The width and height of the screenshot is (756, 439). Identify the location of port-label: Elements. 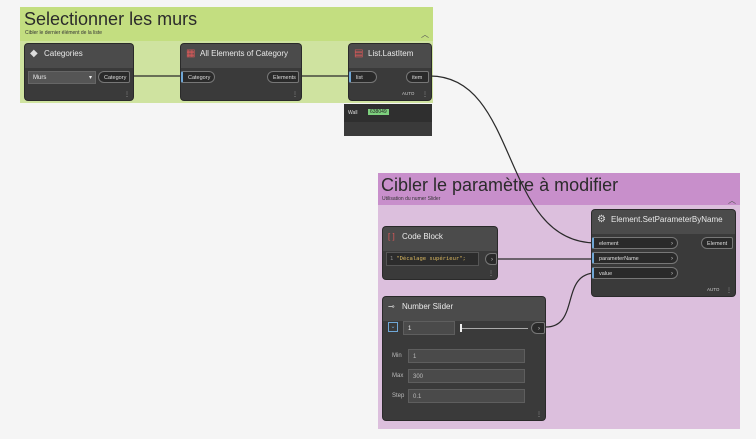
(284, 78).